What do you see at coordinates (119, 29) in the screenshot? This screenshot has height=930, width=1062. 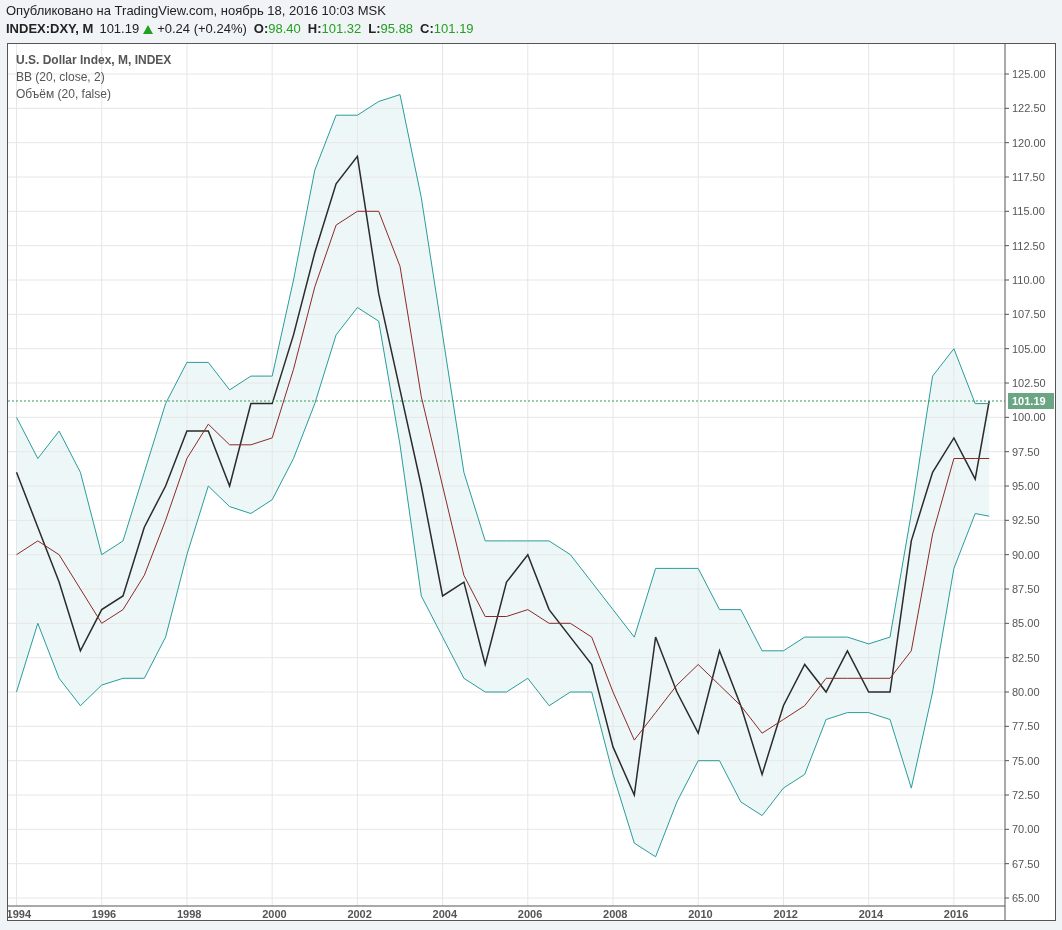 I see `last-price: 101.19` at bounding box center [119, 29].